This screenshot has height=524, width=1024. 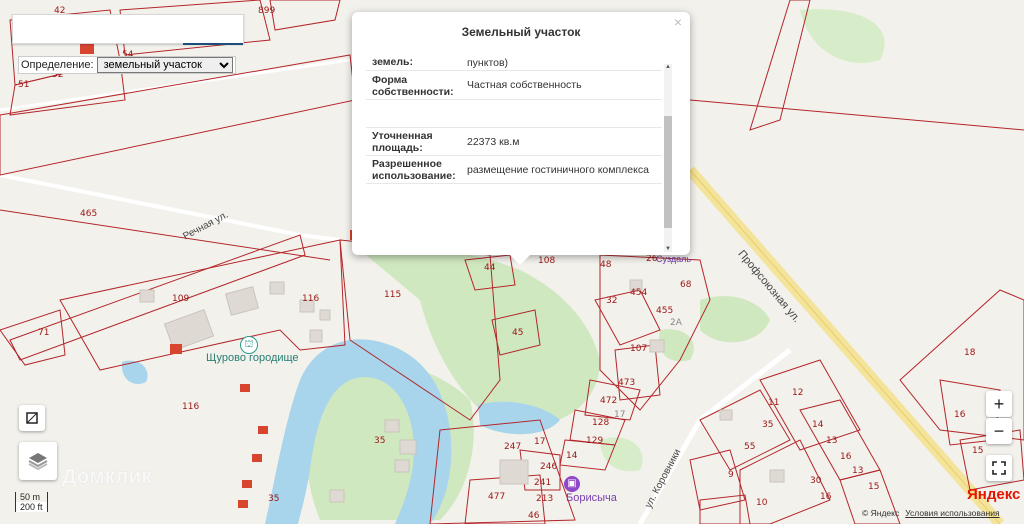 What do you see at coordinates (558, 170) in the screenshot?
I see `popup-row-value: размещение гостиничного комплекса` at bounding box center [558, 170].